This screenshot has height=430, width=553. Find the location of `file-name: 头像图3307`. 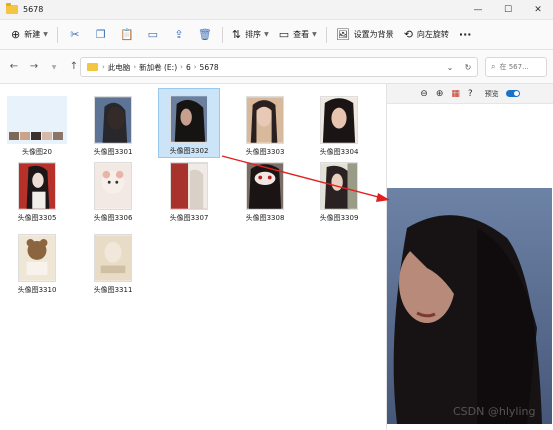

file-name: 头像图3307 is located at coordinates (189, 218).